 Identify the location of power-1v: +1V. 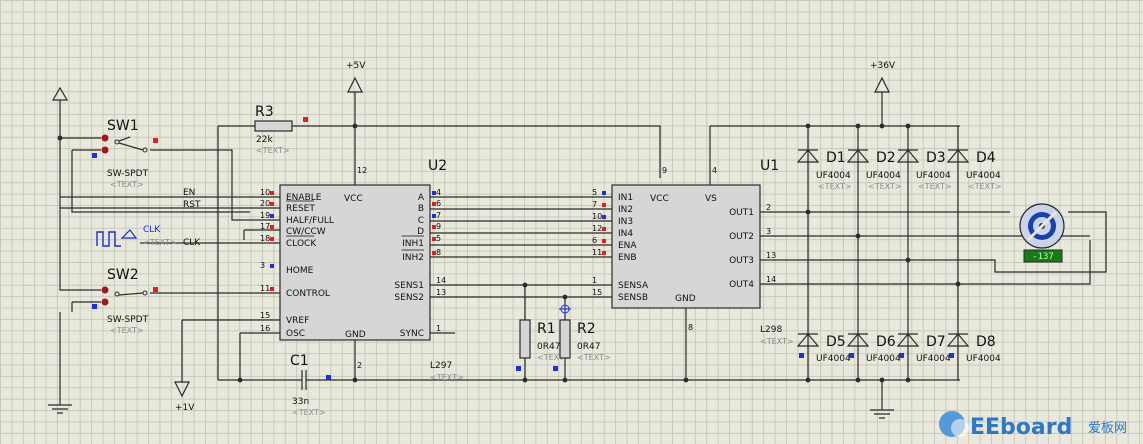
(184, 397).